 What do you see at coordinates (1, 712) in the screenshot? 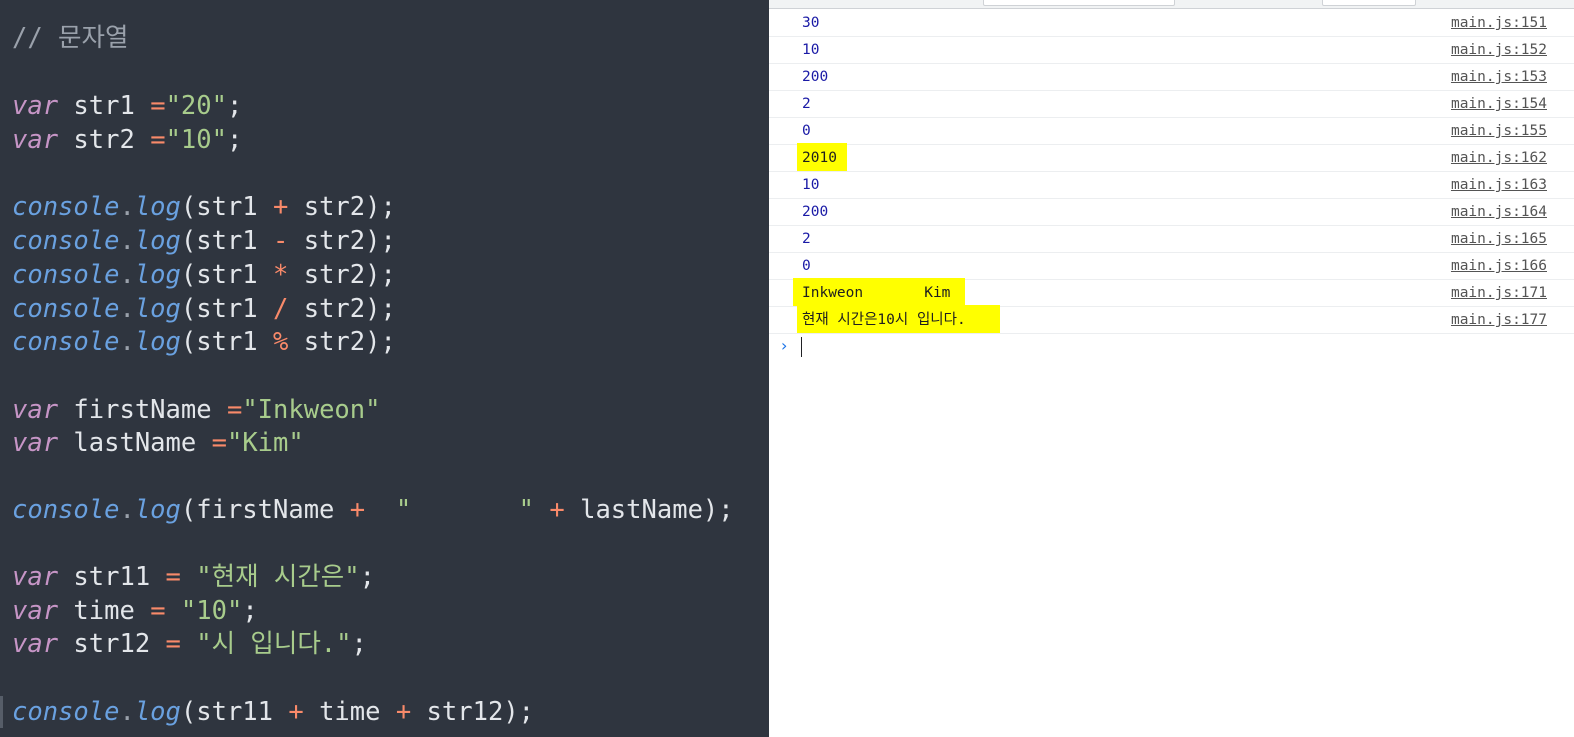
I see `current-line-marker` at bounding box center [1, 712].